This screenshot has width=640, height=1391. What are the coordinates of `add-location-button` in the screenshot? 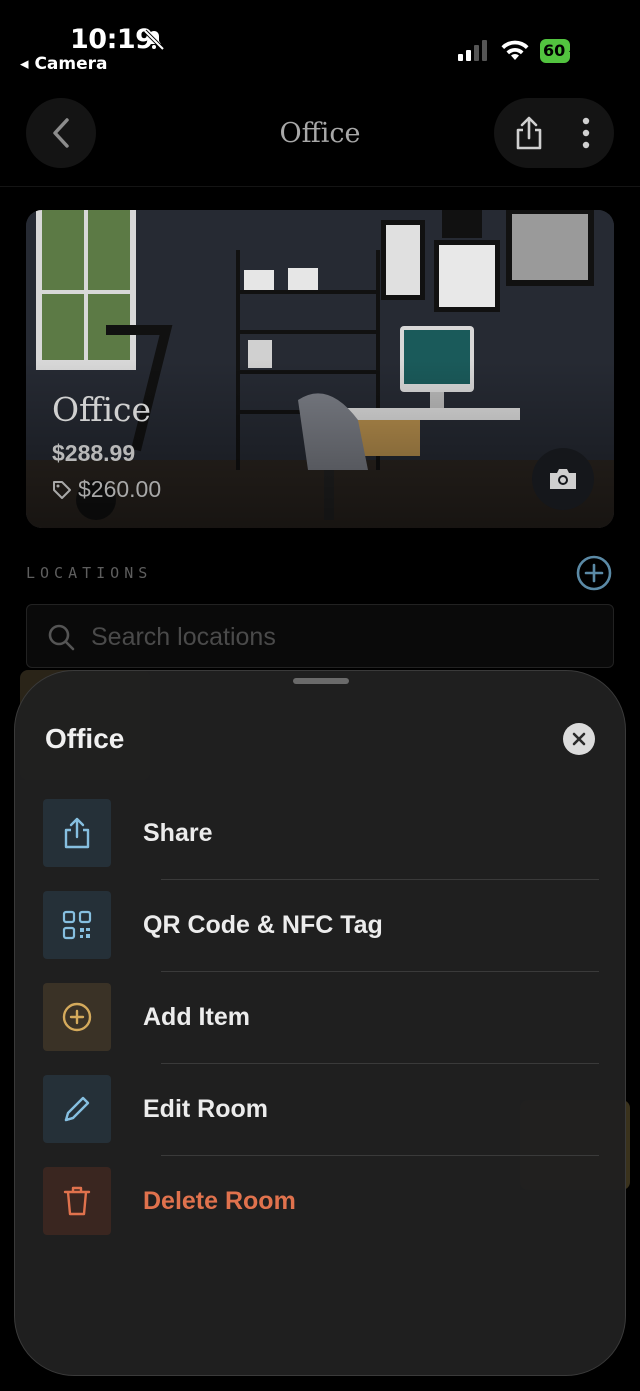 It's located at (594, 573).